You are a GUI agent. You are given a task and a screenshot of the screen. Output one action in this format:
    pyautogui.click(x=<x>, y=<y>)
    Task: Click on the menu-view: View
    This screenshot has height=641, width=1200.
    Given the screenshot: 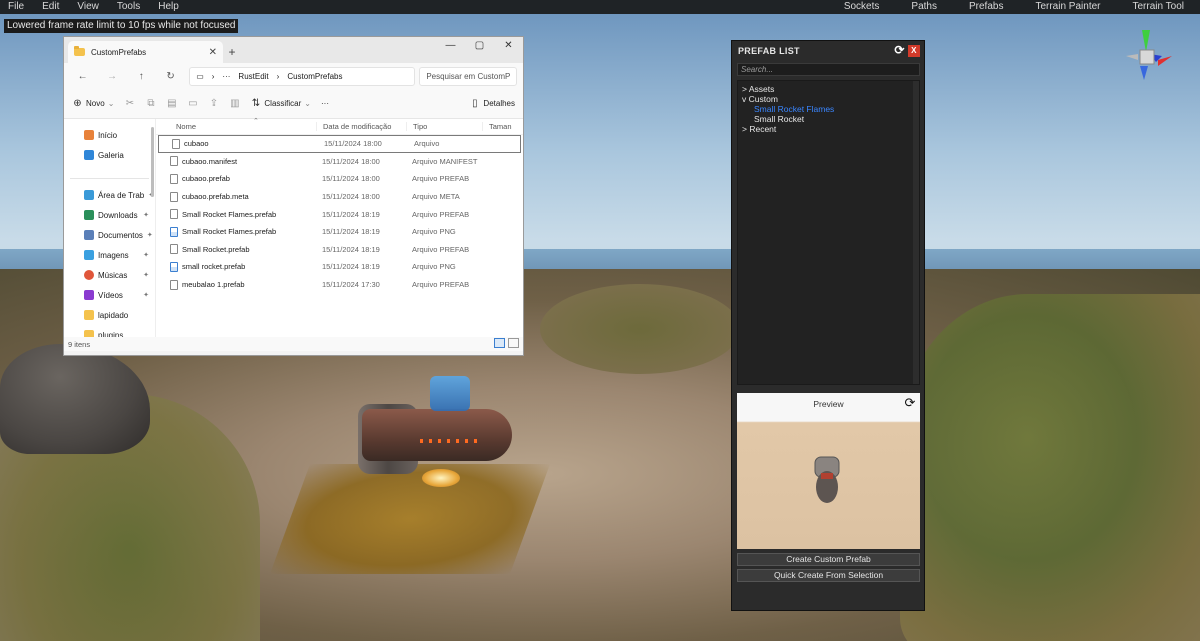 What is the action you would take?
    pyautogui.click(x=88, y=7)
    